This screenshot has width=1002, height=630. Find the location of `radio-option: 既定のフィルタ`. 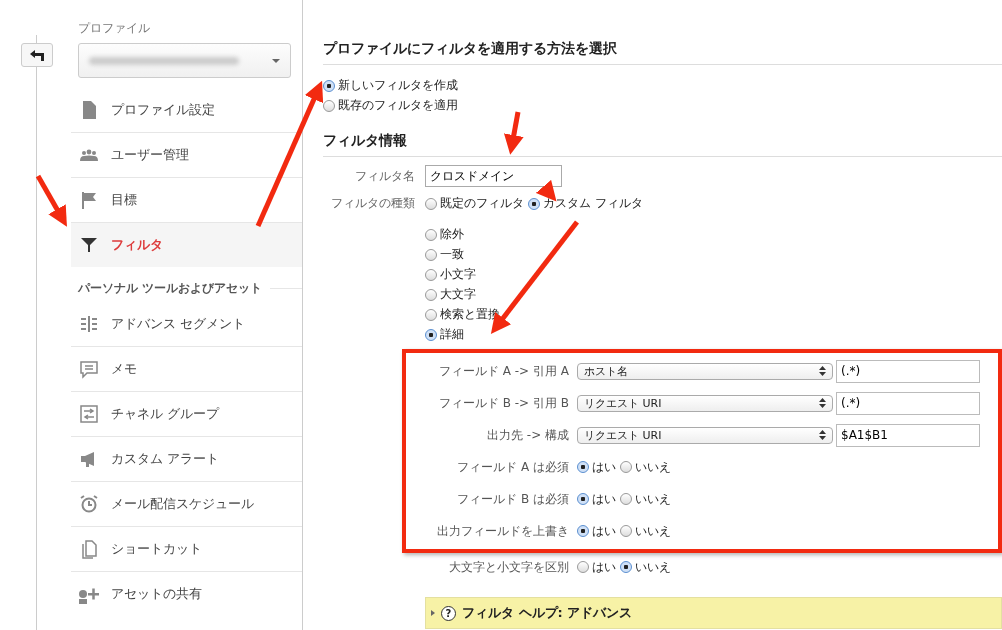

radio-option: 既定のフィルタ is located at coordinates (474, 203).